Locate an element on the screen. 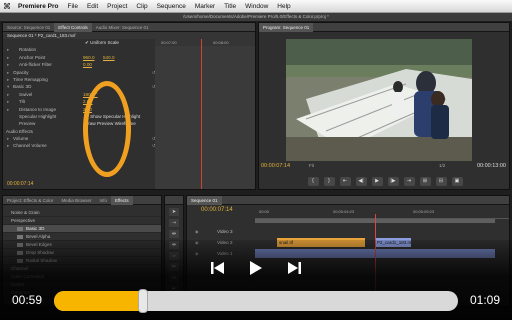 The image size is (512, 320). effect-row: ▸ Volume ↺ is located at coordinates (79, 138).